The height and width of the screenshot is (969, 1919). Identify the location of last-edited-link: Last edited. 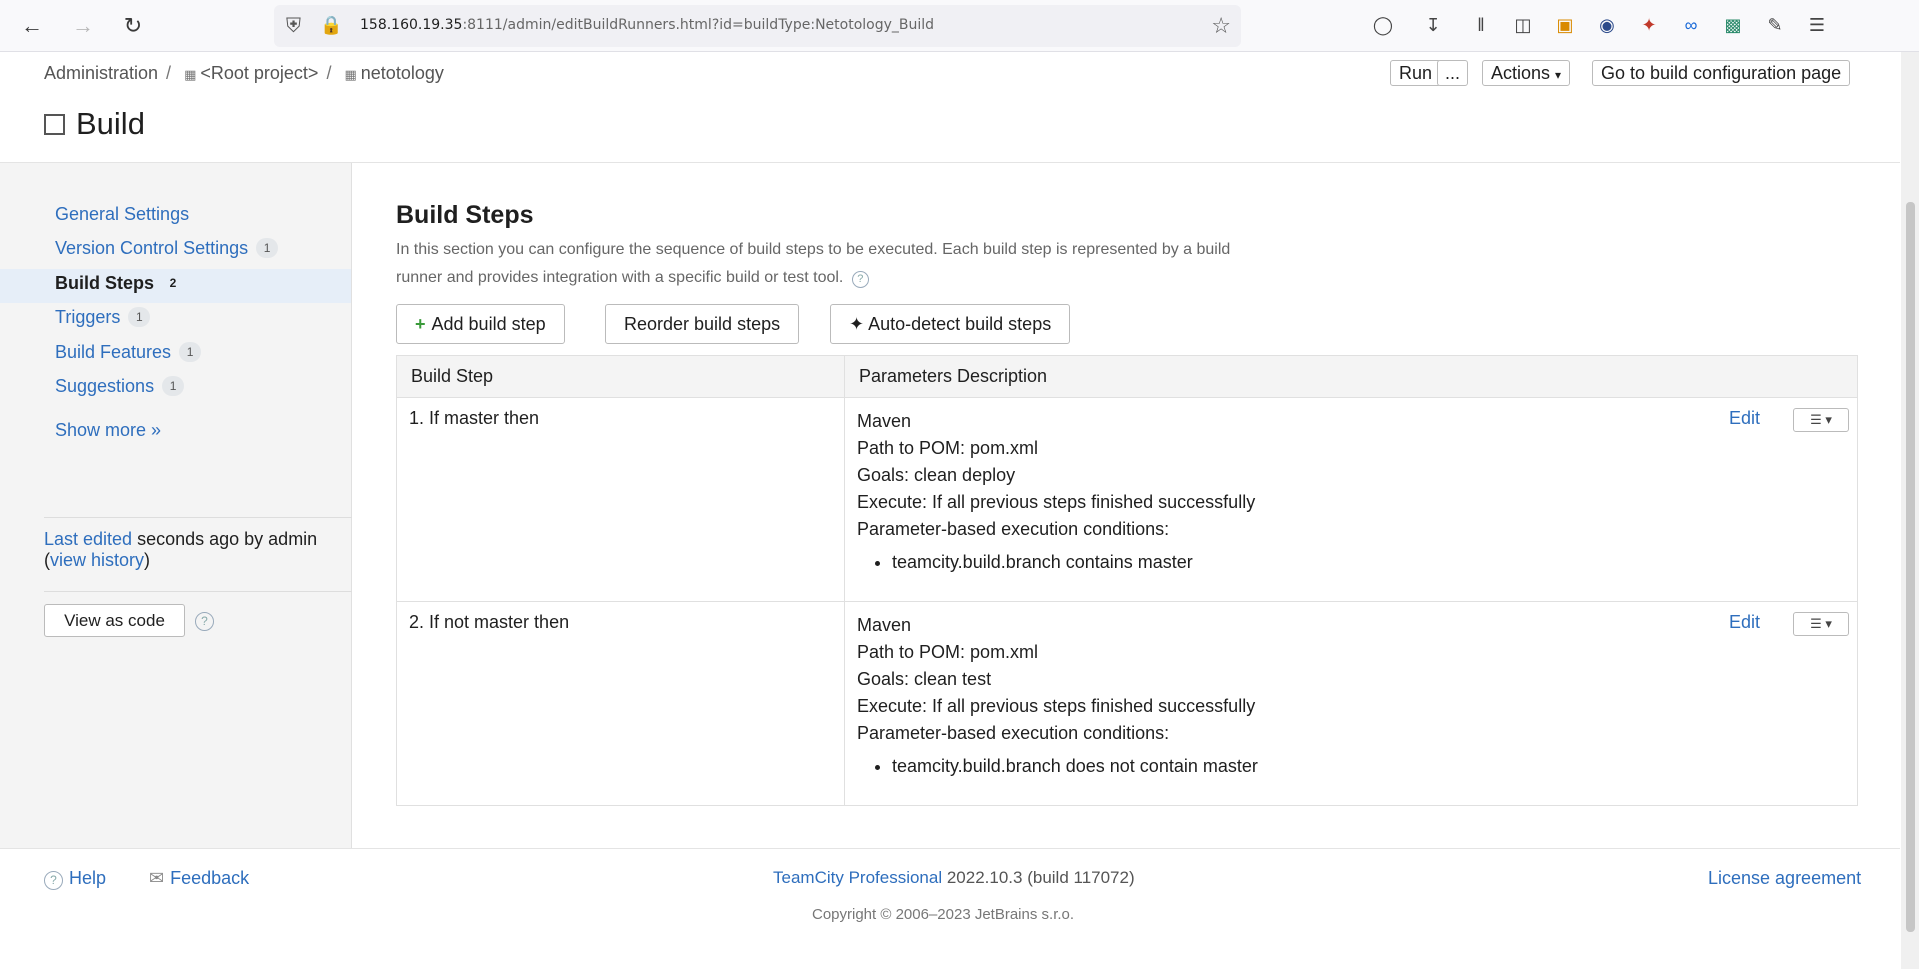
(88, 539).